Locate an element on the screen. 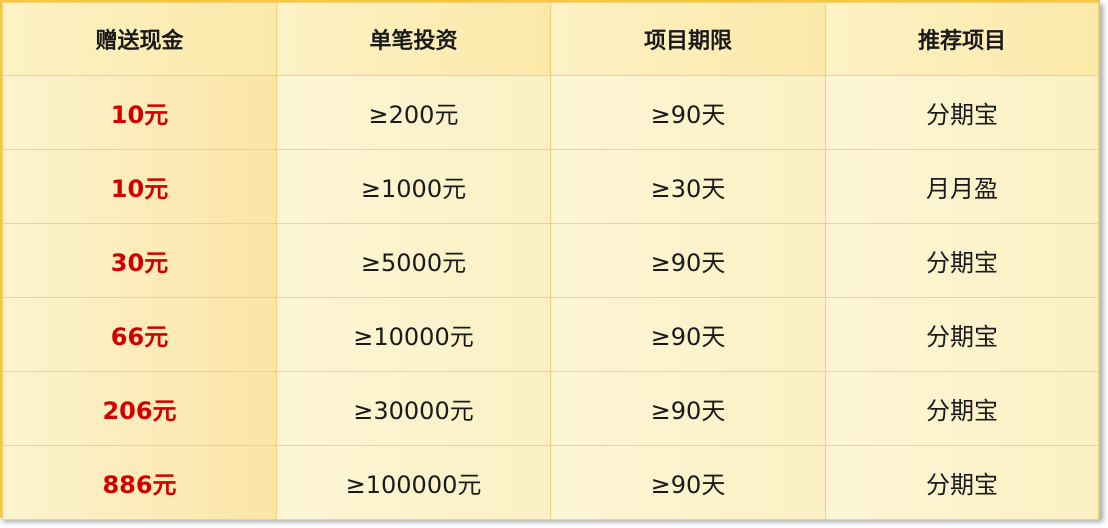 The image size is (1108, 528). investment-cell: ≥5000元 is located at coordinates (413, 260).